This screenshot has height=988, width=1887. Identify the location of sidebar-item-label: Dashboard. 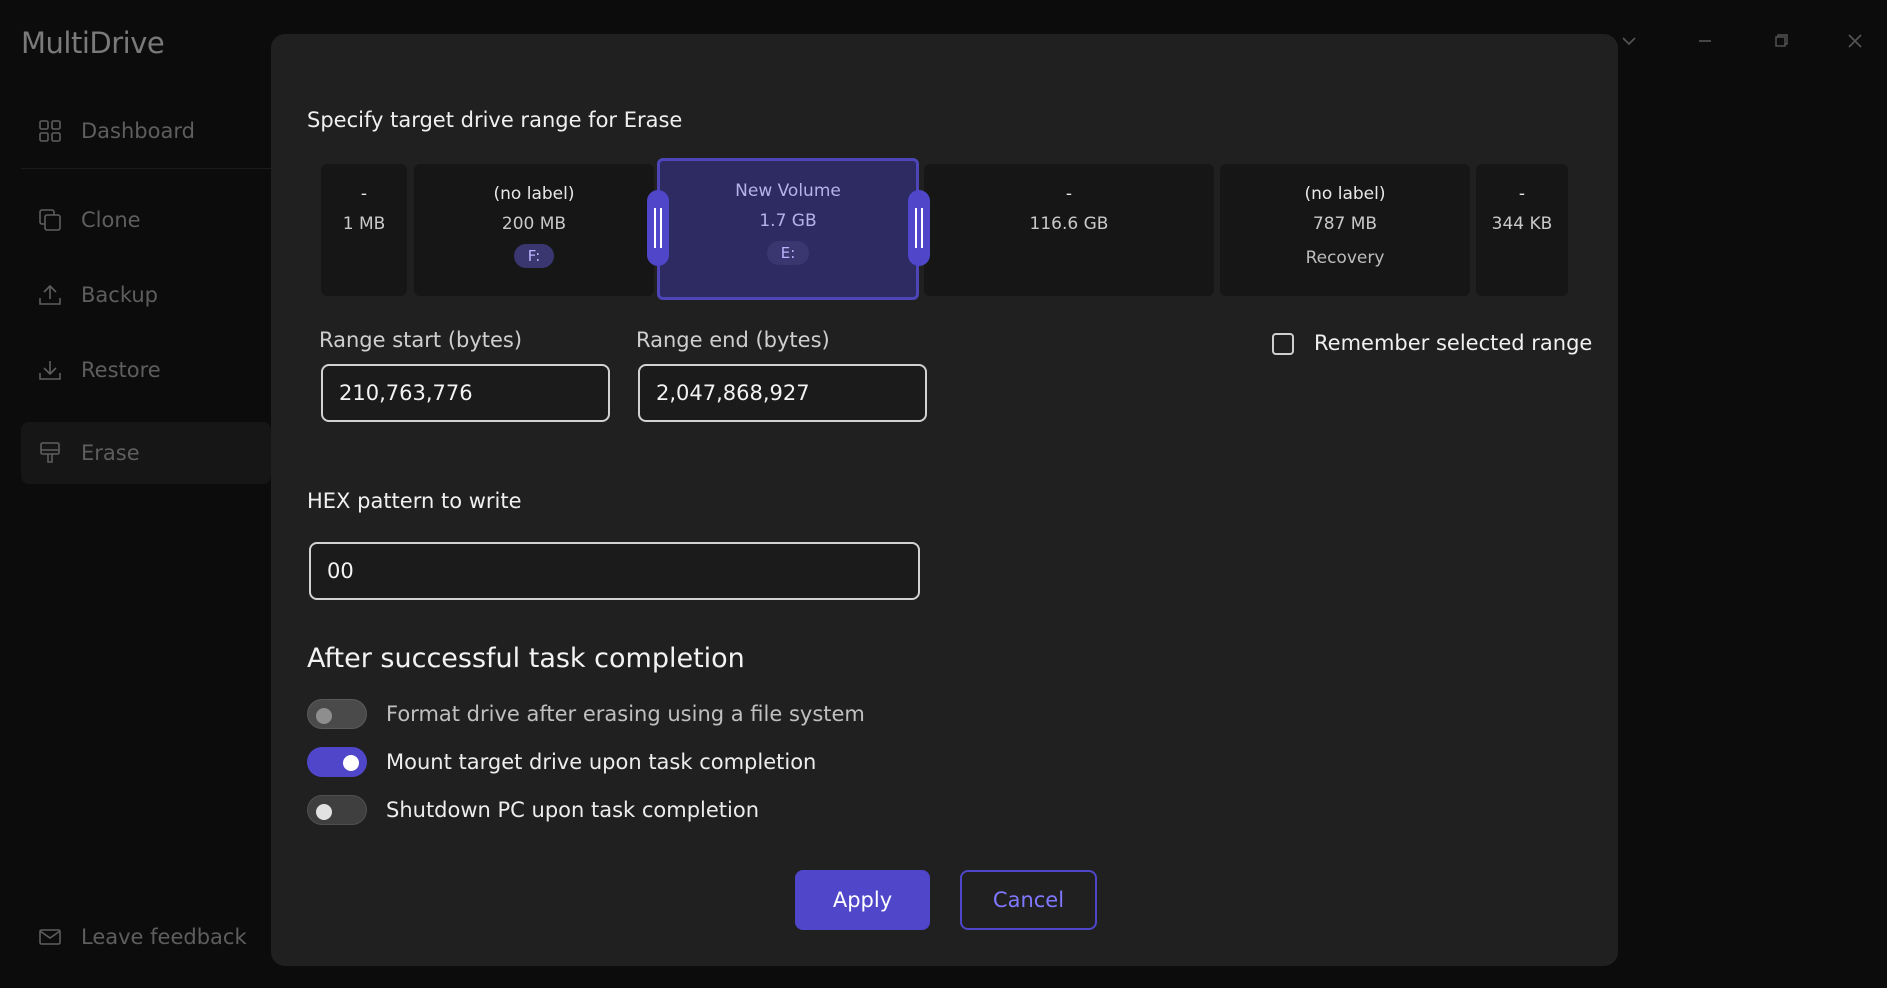
(138, 131).